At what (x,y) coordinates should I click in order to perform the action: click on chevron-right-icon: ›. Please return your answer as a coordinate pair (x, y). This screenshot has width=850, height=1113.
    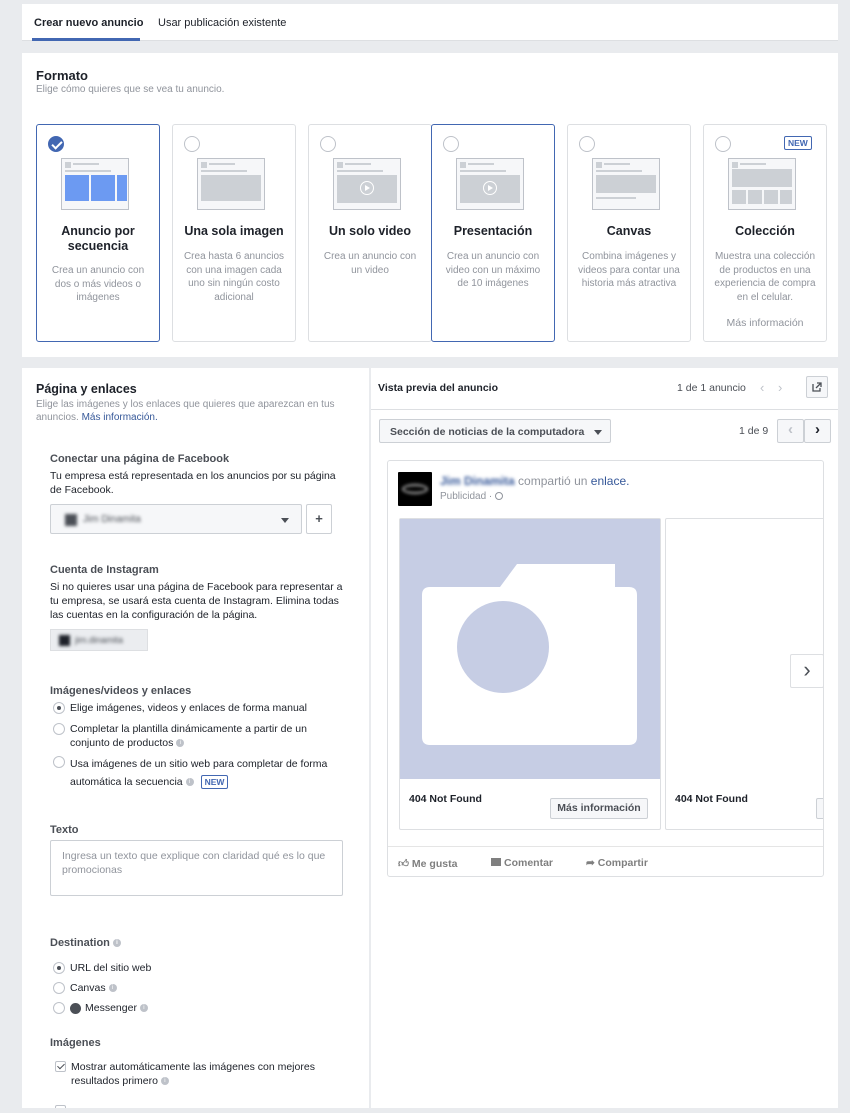
    Looking at the image, I should click on (780, 387).